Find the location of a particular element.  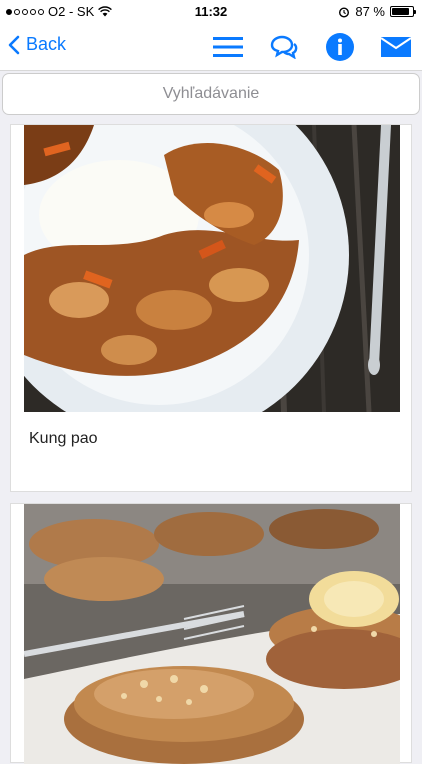

menu-icon is located at coordinates (228, 47).